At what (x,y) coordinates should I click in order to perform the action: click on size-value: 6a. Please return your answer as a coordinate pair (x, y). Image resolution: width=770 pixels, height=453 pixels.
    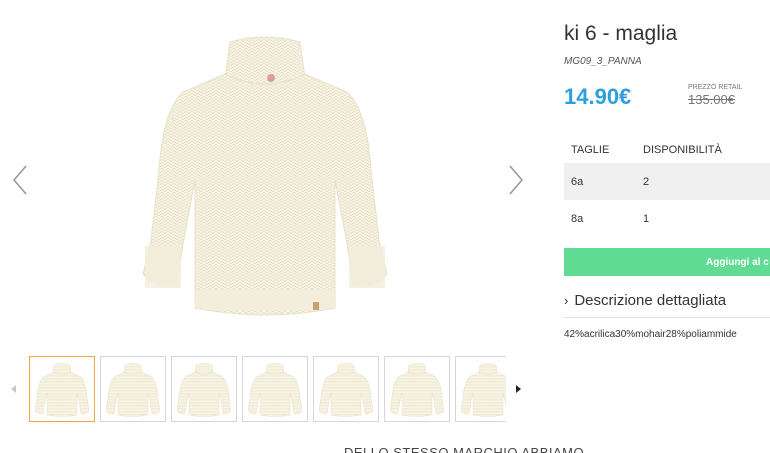
    Looking at the image, I should click on (600, 181).